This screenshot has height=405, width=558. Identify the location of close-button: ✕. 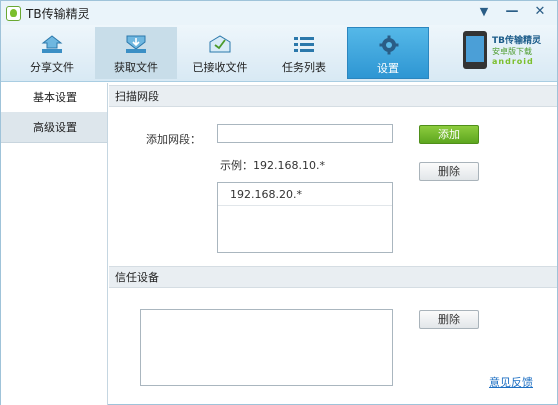
(540, 12).